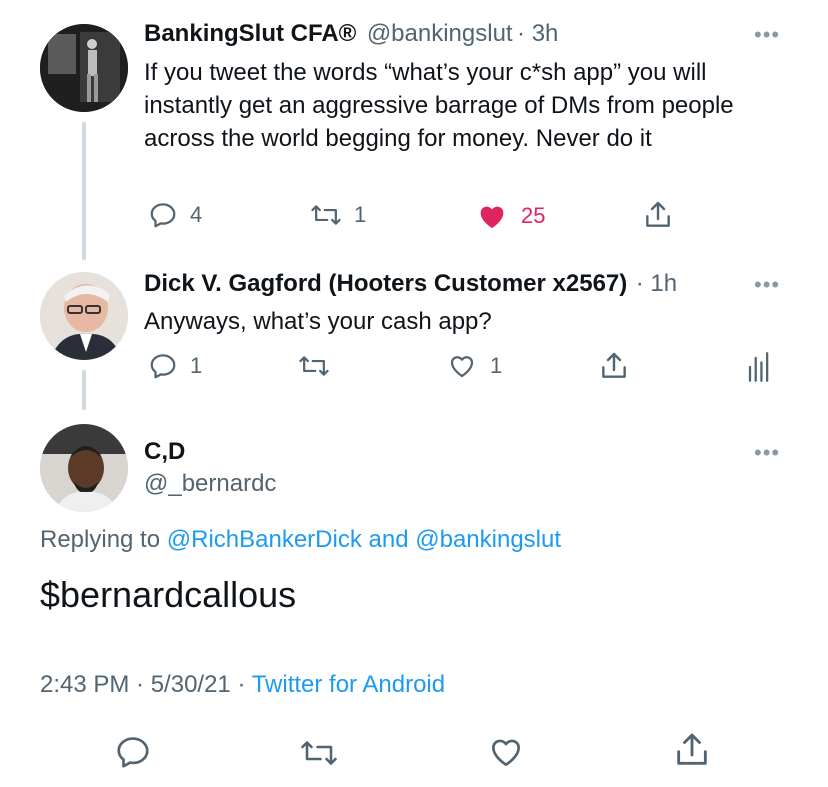 Image resolution: width=828 pixels, height=787 pixels. I want to click on tweet3-author-name: C,D, so click(164, 452).